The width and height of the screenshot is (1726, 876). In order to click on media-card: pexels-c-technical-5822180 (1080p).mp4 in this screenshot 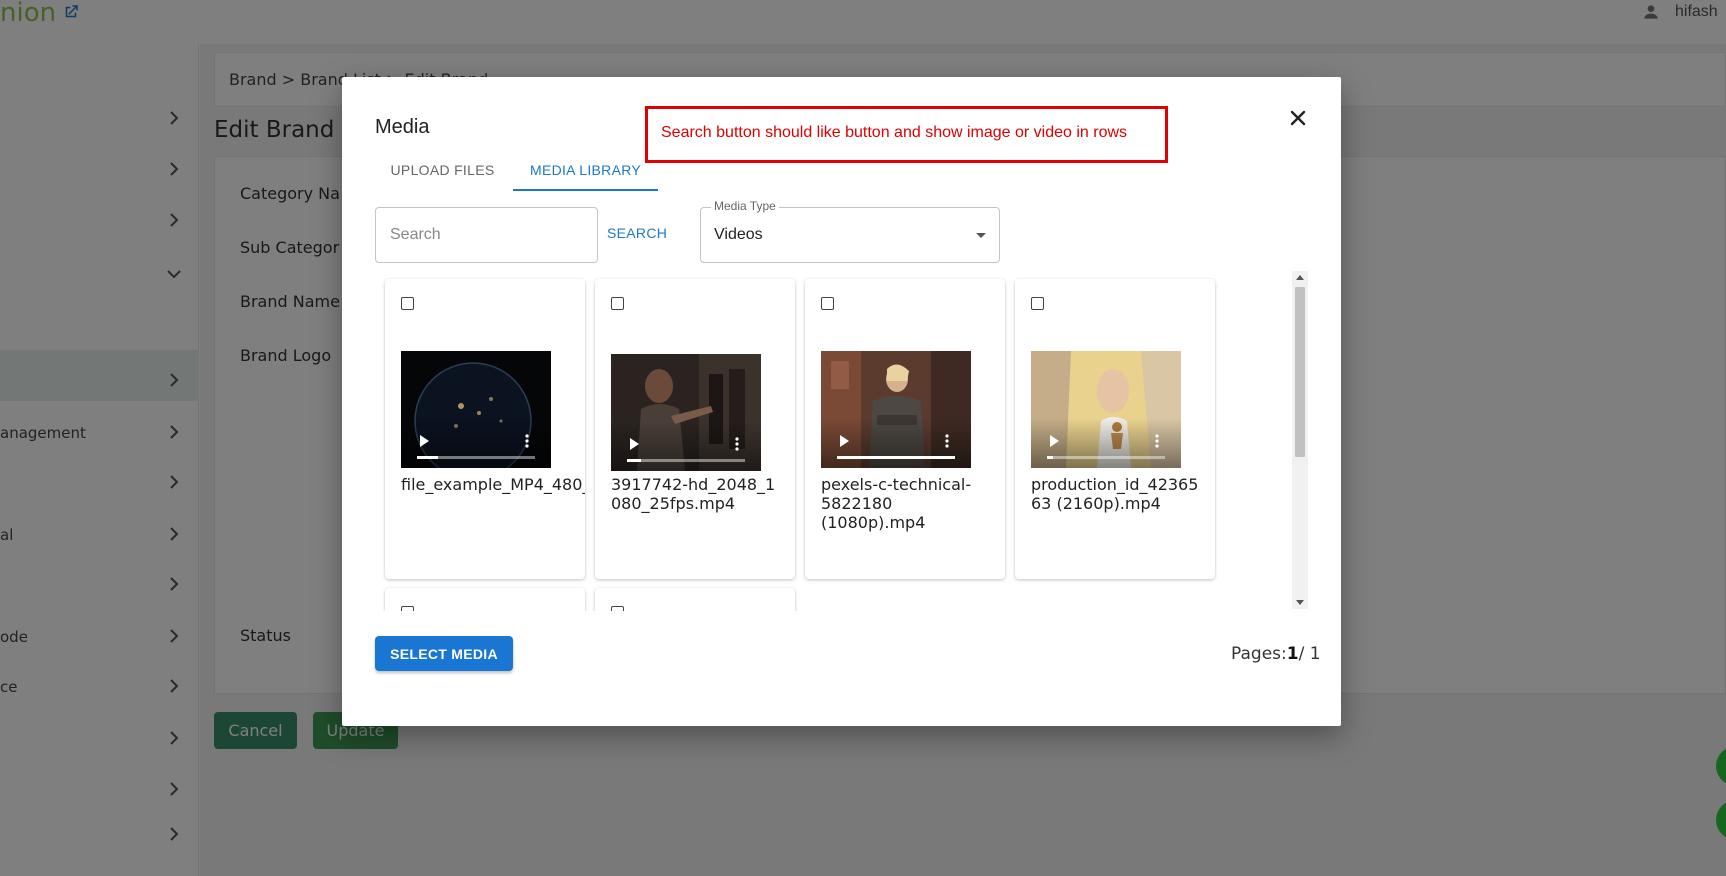, I will do `click(905, 429)`.